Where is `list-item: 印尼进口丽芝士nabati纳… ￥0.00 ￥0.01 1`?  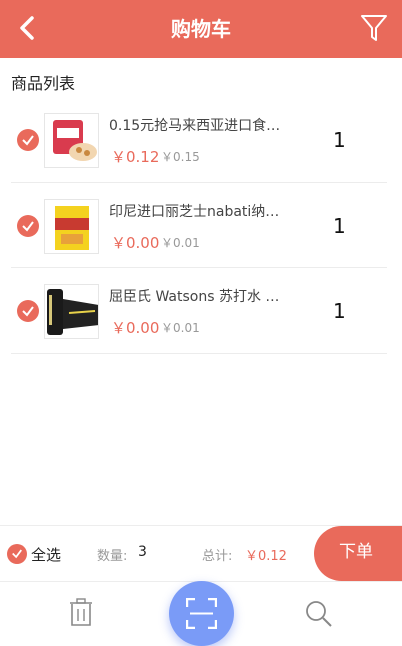
list-item: 印尼进口丽芝士nabati纳… ￥0.00 ￥0.01 1 is located at coordinates (199, 225).